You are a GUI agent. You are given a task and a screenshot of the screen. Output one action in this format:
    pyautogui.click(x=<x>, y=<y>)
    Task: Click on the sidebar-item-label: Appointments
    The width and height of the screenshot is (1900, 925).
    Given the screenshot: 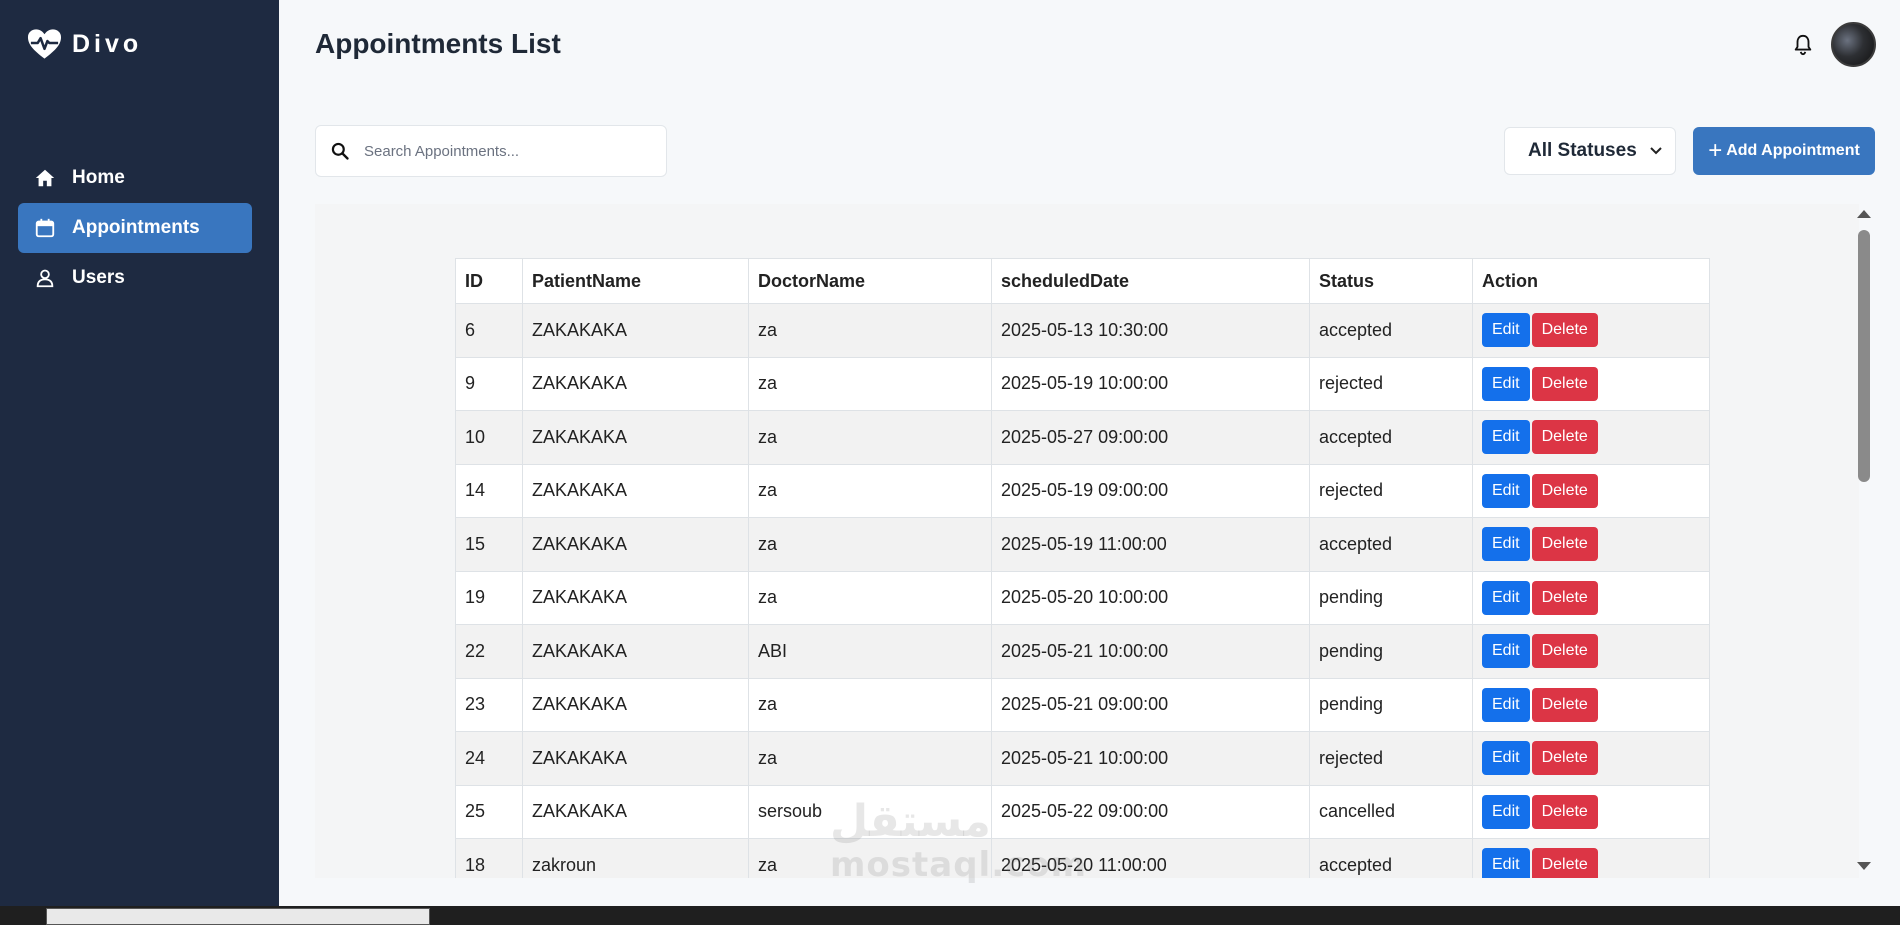 What is the action you would take?
    pyautogui.click(x=136, y=227)
    